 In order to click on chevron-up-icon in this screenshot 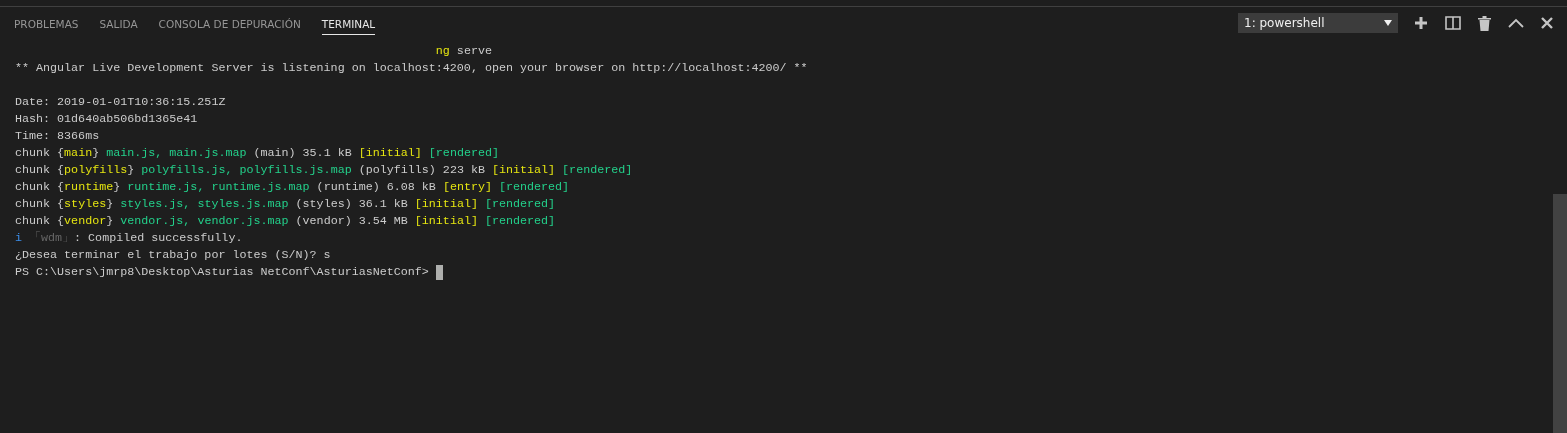, I will do `click(1516, 23)`.